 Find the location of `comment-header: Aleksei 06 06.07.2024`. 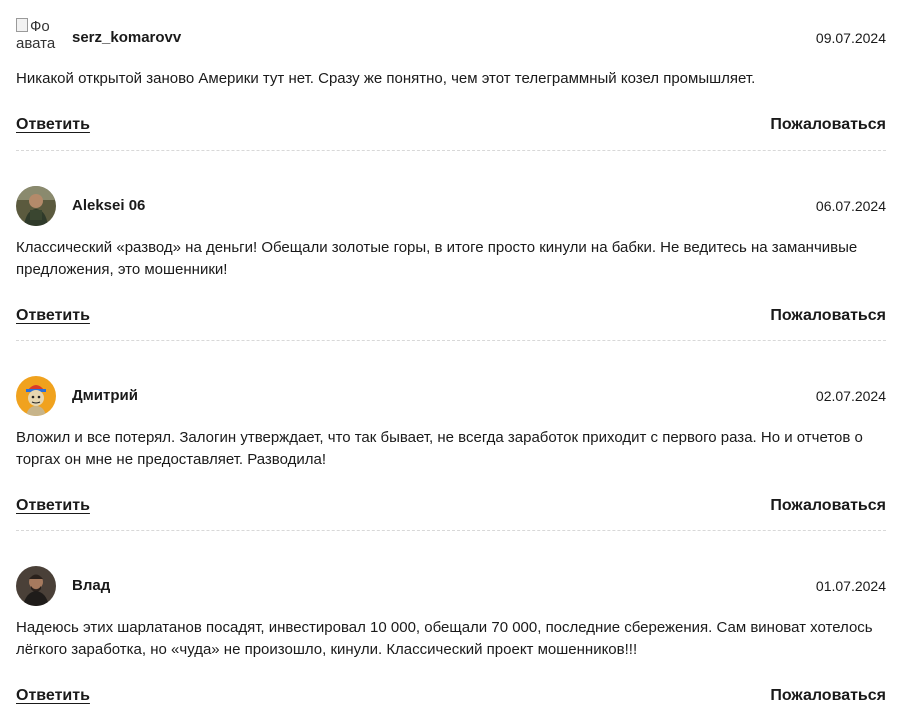

comment-header: Aleksei 06 06.07.2024 is located at coordinates (451, 207).